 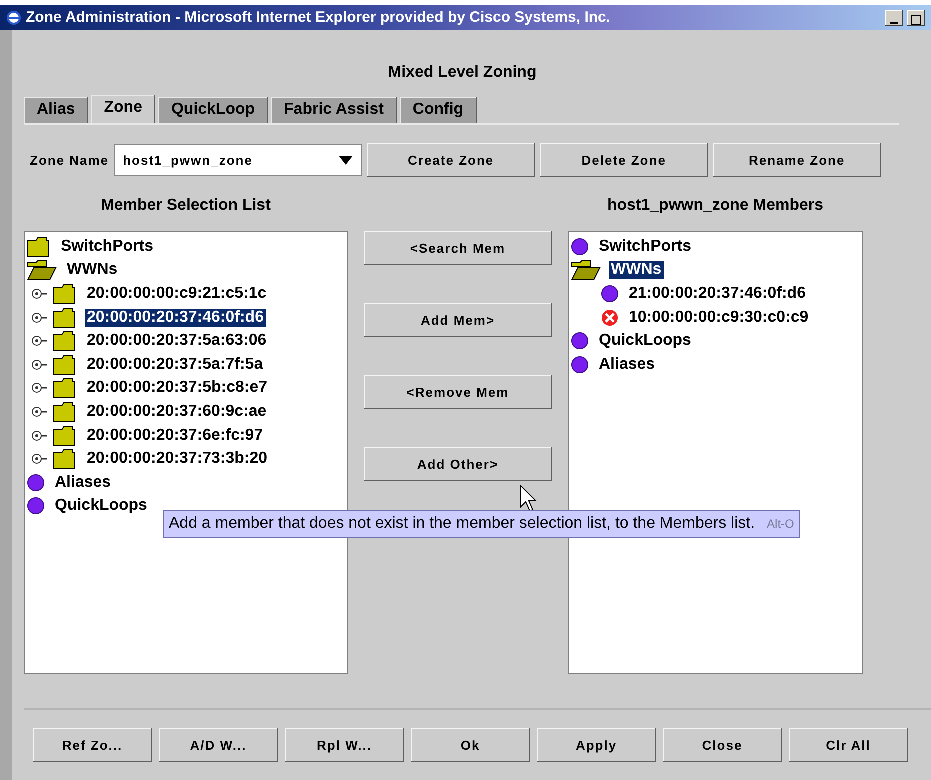 What do you see at coordinates (186, 206) in the screenshot?
I see `list-title: Member Selection List` at bounding box center [186, 206].